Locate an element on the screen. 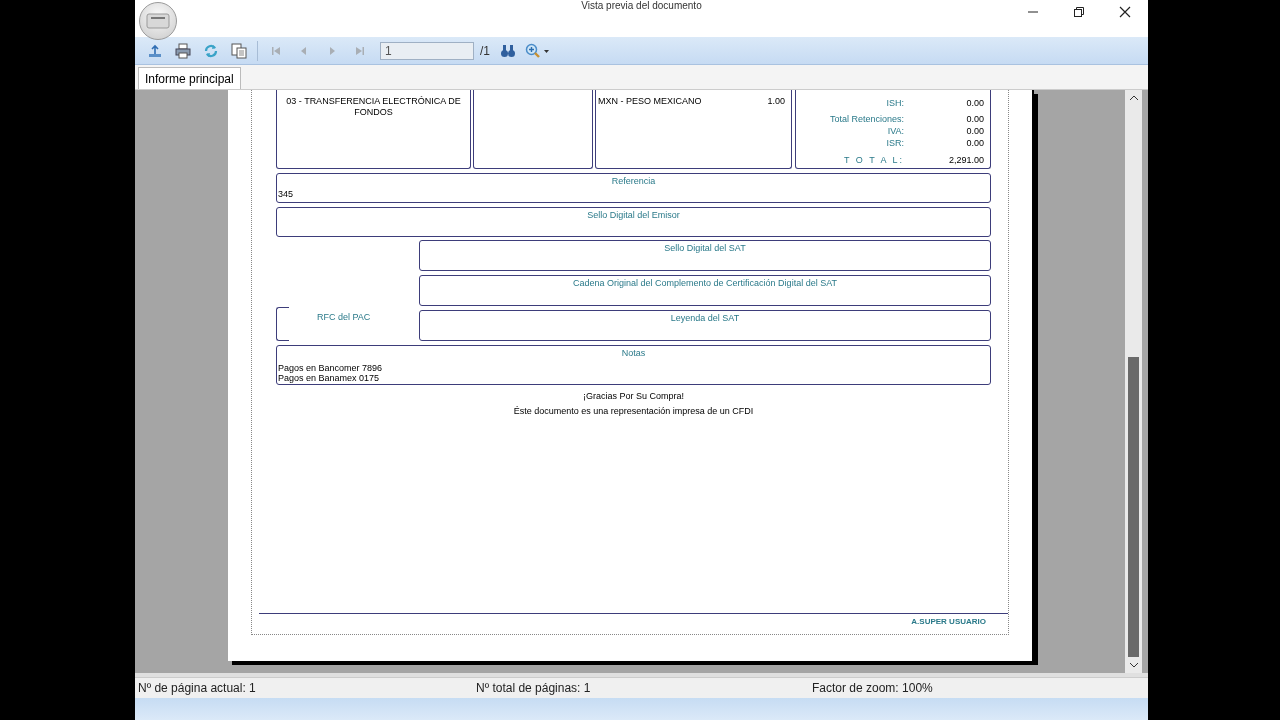 This screenshot has height=720, width=1280. status-text: Nº total de páginas: 1 is located at coordinates (534, 688).